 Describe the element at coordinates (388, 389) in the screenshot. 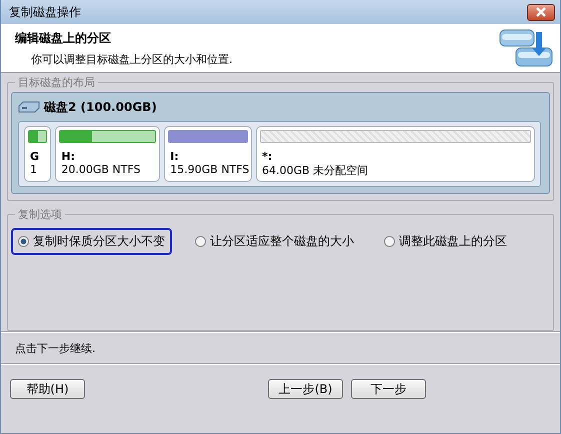

I see `next-button: 下一步` at that location.